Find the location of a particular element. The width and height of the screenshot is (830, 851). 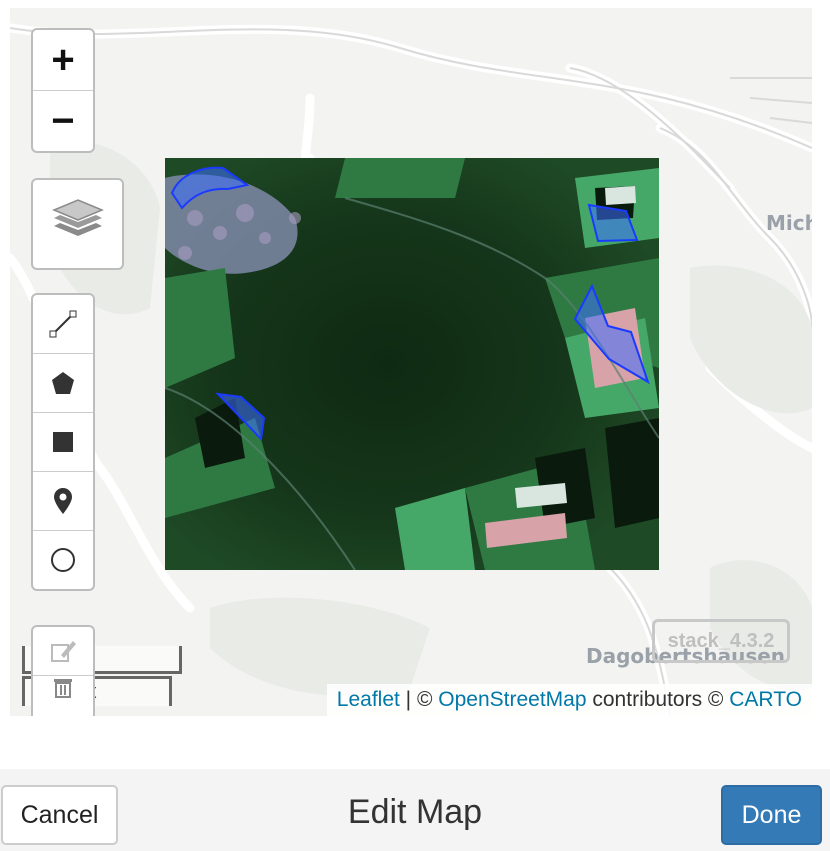

carto-link: CARTO is located at coordinates (765, 699).